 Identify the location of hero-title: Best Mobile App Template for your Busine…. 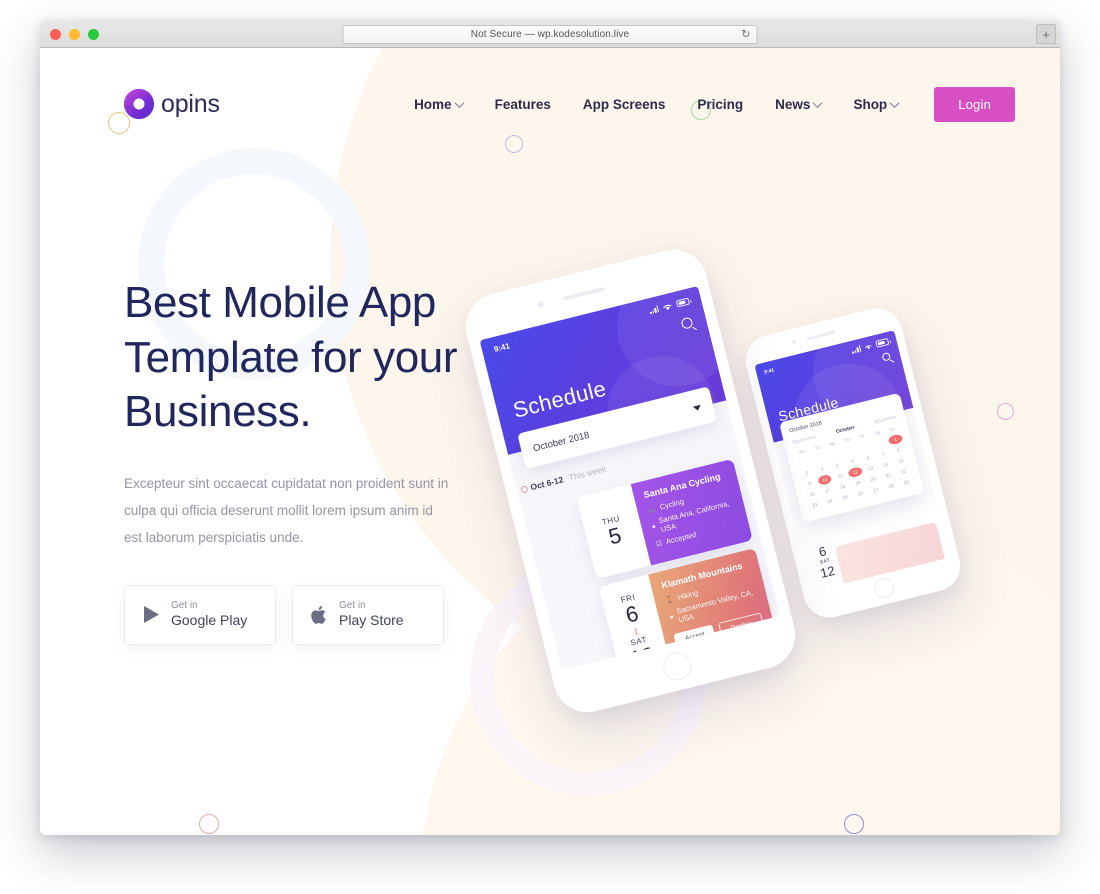
(291, 357).